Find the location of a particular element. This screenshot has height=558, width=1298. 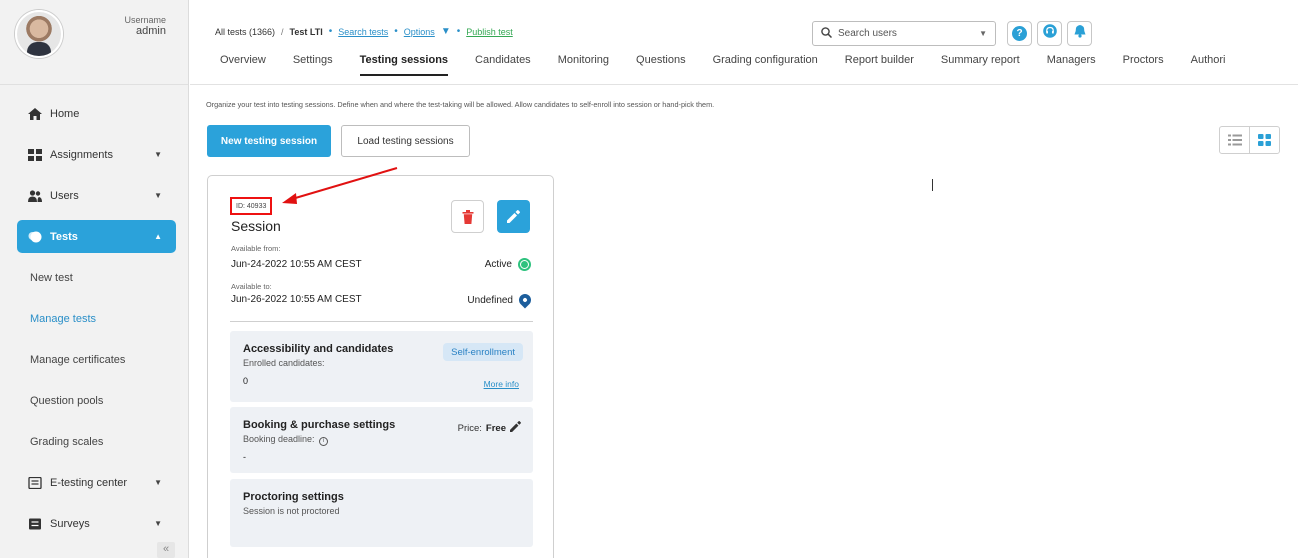

available-to-value: Jun-26-2022 10:55 AM CEST is located at coordinates (296, 299).